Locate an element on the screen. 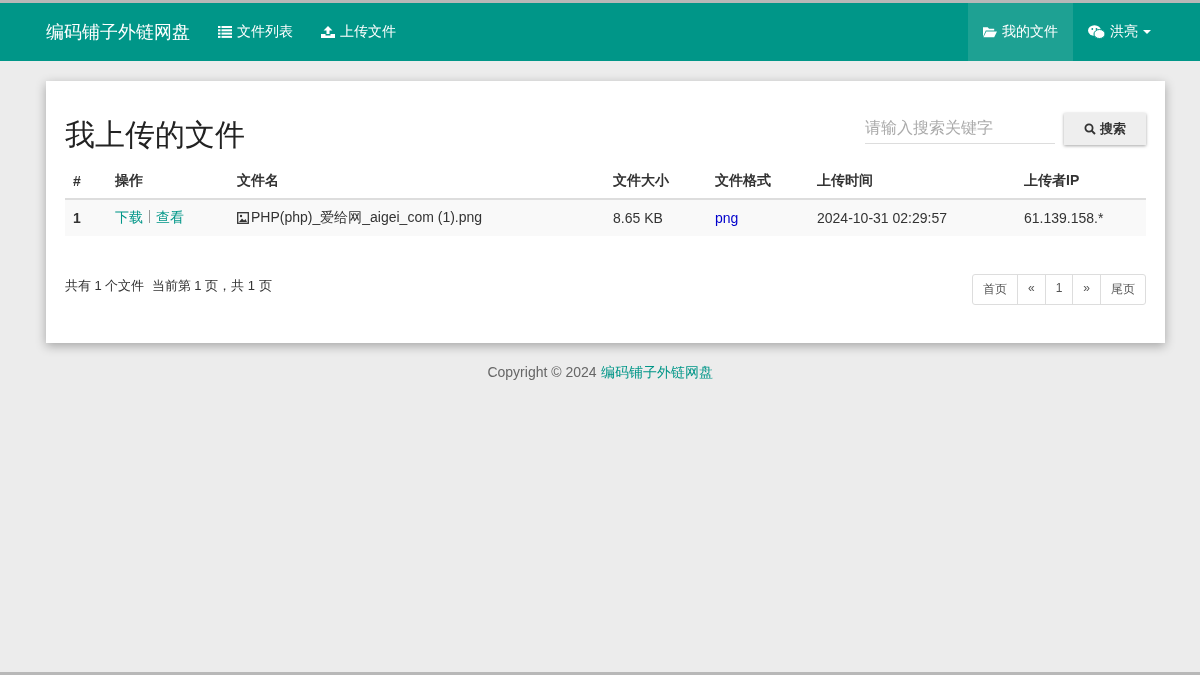 Image resolution: width=1200 pixels, height=675 pixels. pagination-link: 首页 is located at coordinates (994, 289).